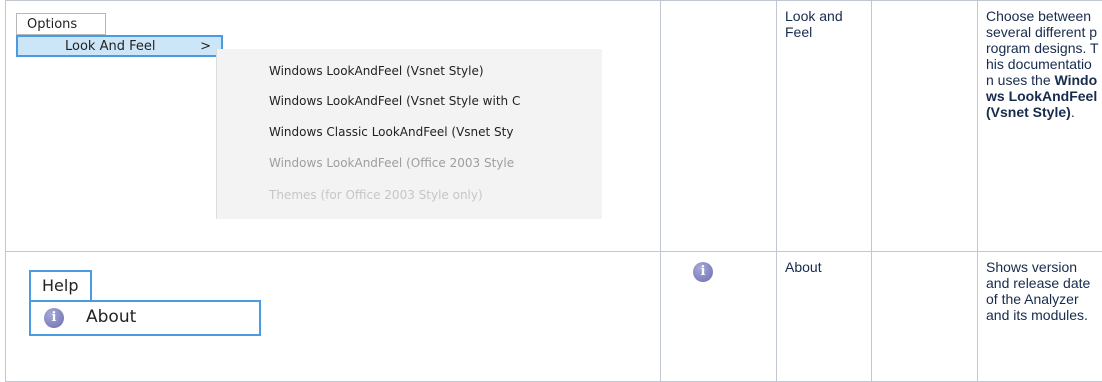  I want to click on submenu-item: Windows LookAndFeel (Office 2003 Style, so click(391, 163).